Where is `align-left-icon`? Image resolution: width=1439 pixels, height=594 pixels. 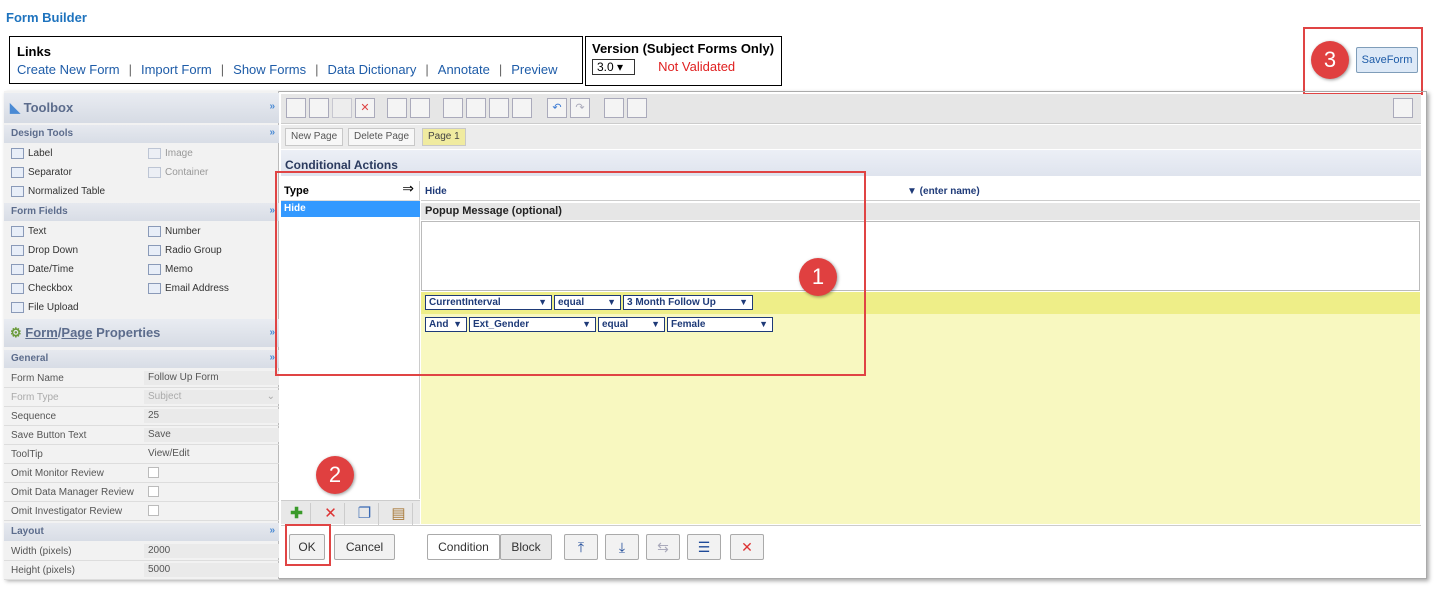 align-left-icon is located at coordinates (397, 108).